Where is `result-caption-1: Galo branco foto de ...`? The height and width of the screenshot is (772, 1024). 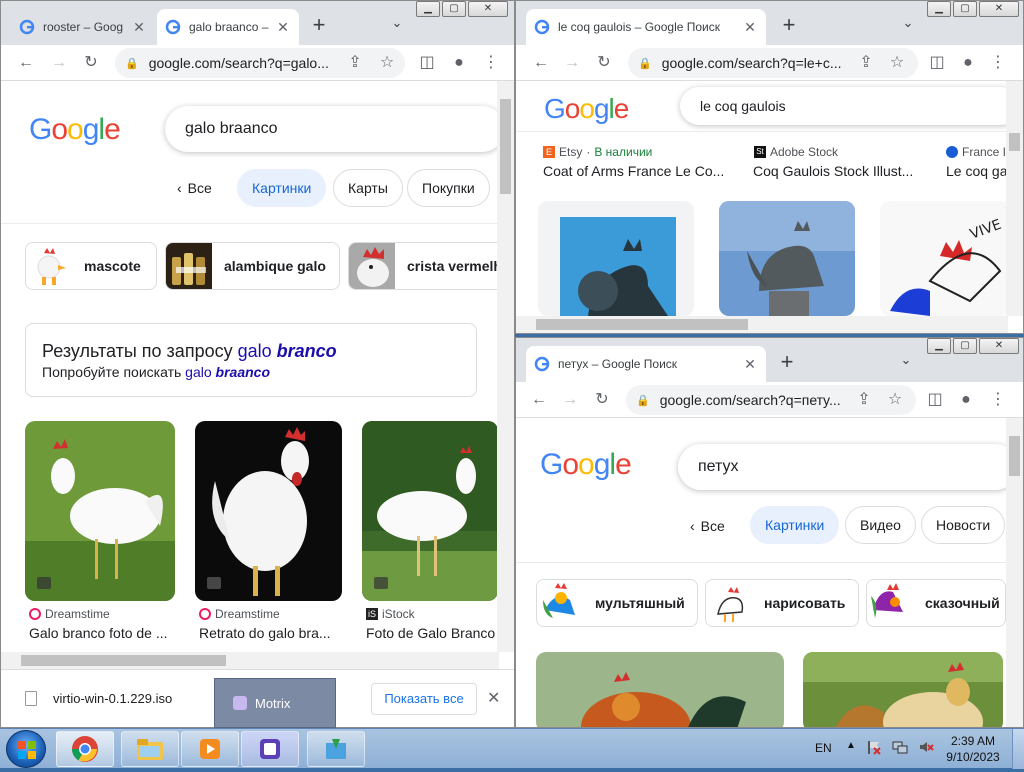 result-caption-1: Galo branco foto de ... is located at coordinates (102, 633).